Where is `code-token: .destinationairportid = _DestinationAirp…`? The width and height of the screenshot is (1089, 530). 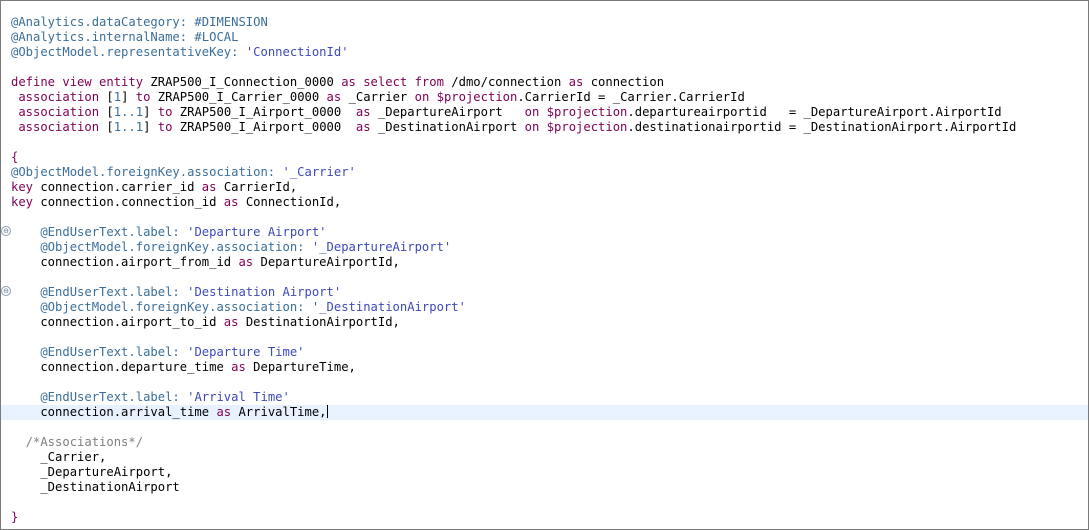 code-token: .destinationairportid = _DestinationAirp… is located at coordinates (822, 127).